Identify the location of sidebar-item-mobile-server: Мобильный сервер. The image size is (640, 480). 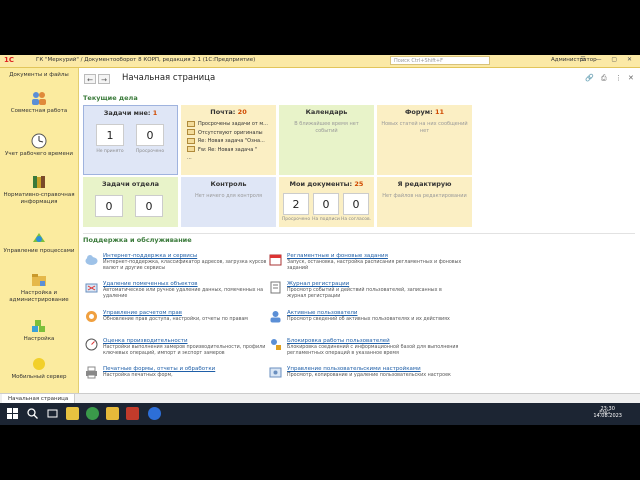
(39, 368).